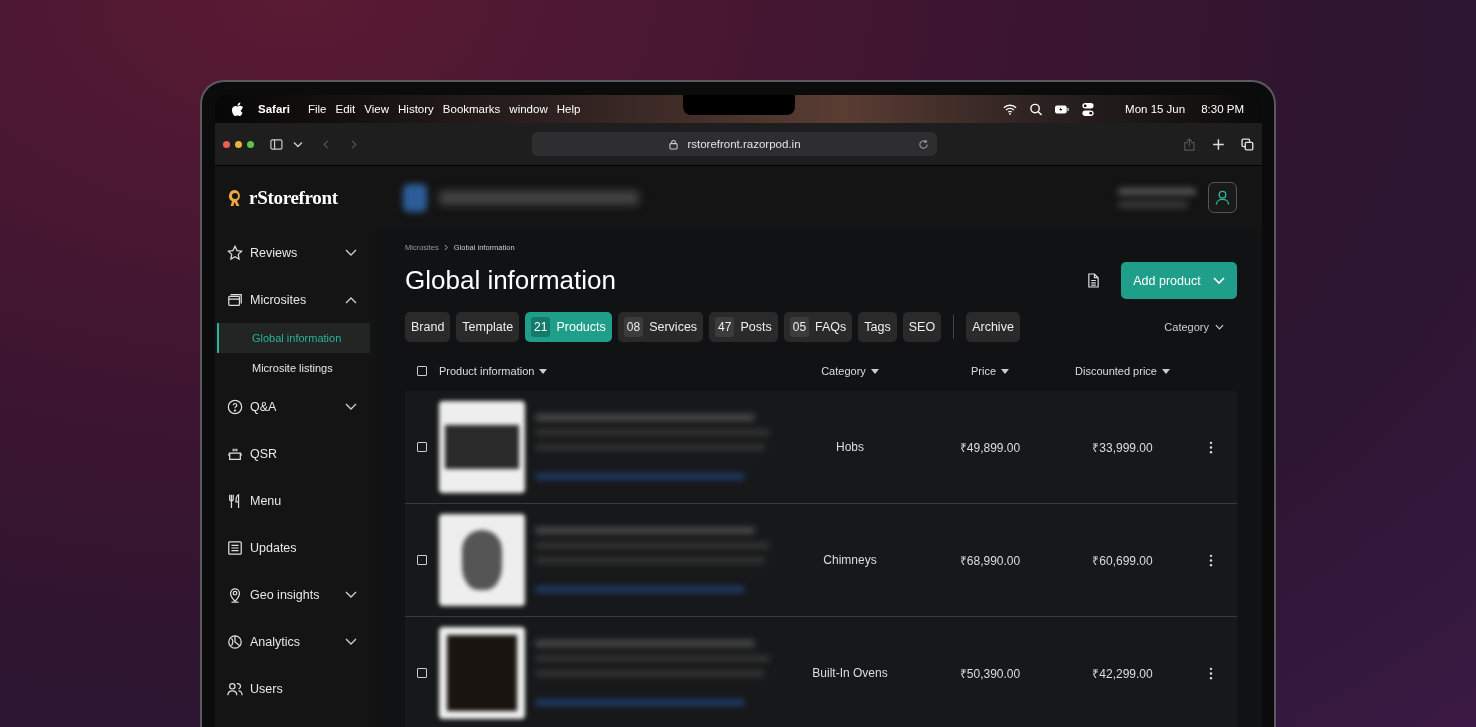 Image resolution: width=1476 pixels, height=727 pixels. I want to click on nav-item: Analytics, so click(295, 641).